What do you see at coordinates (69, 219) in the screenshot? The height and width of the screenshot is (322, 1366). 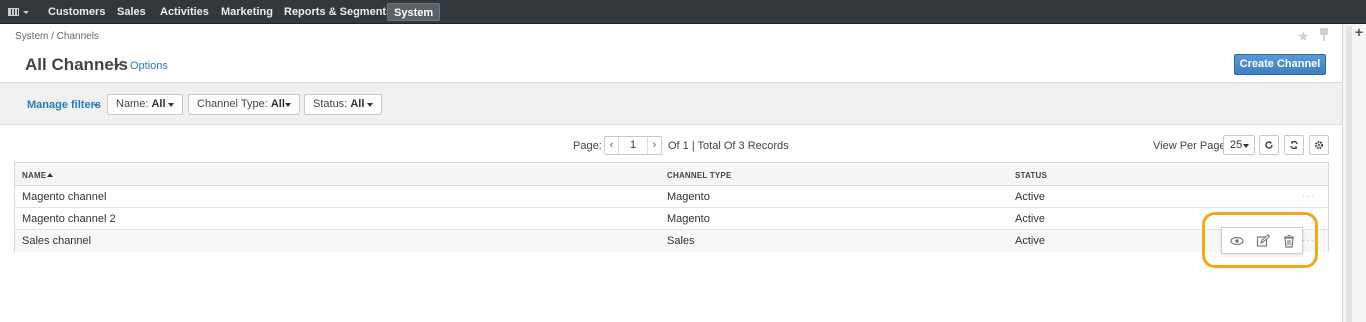 I see `cell-name: Magento channel 2` at bounding box center [69, 219].